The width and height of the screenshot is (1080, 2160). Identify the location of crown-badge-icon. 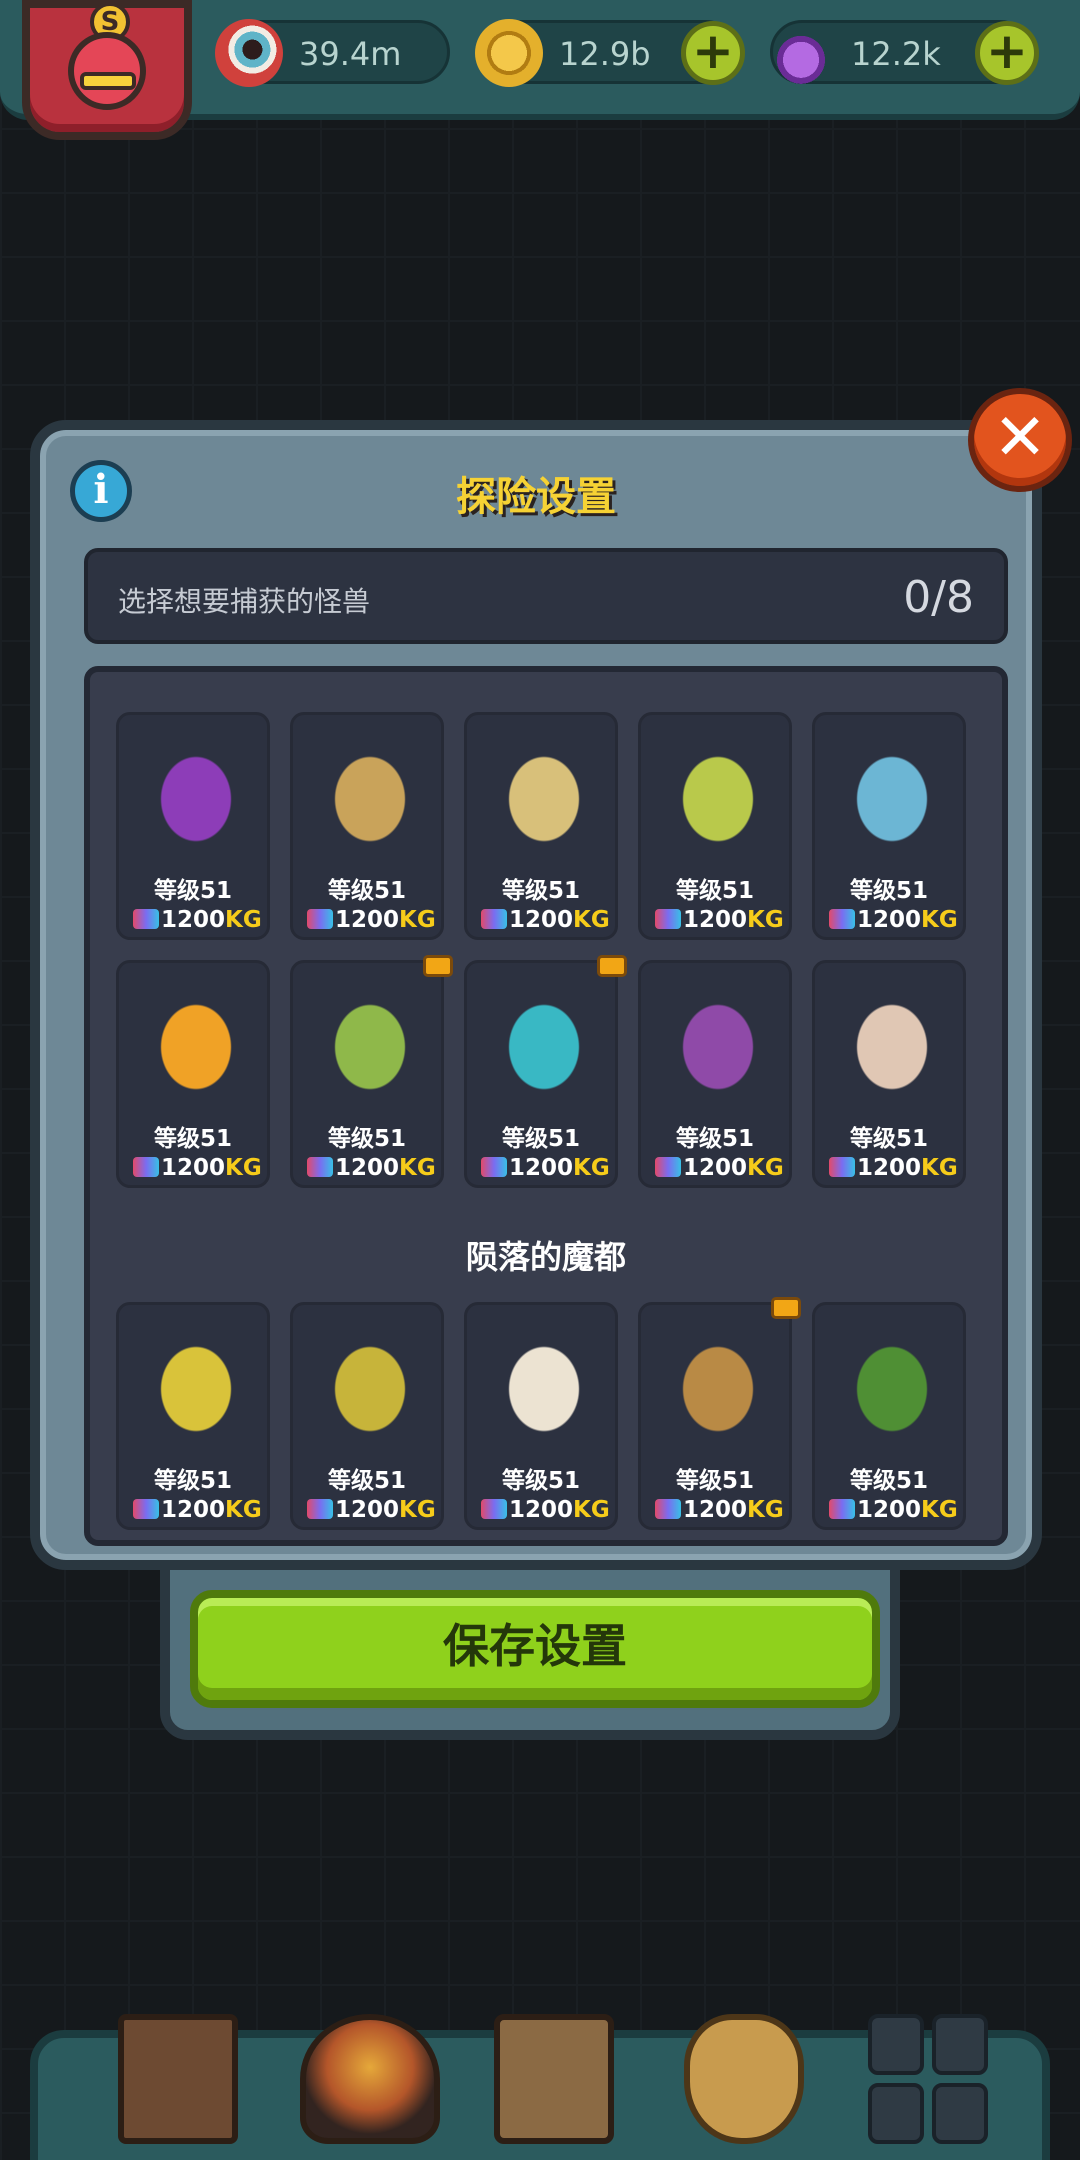
(438, 966).